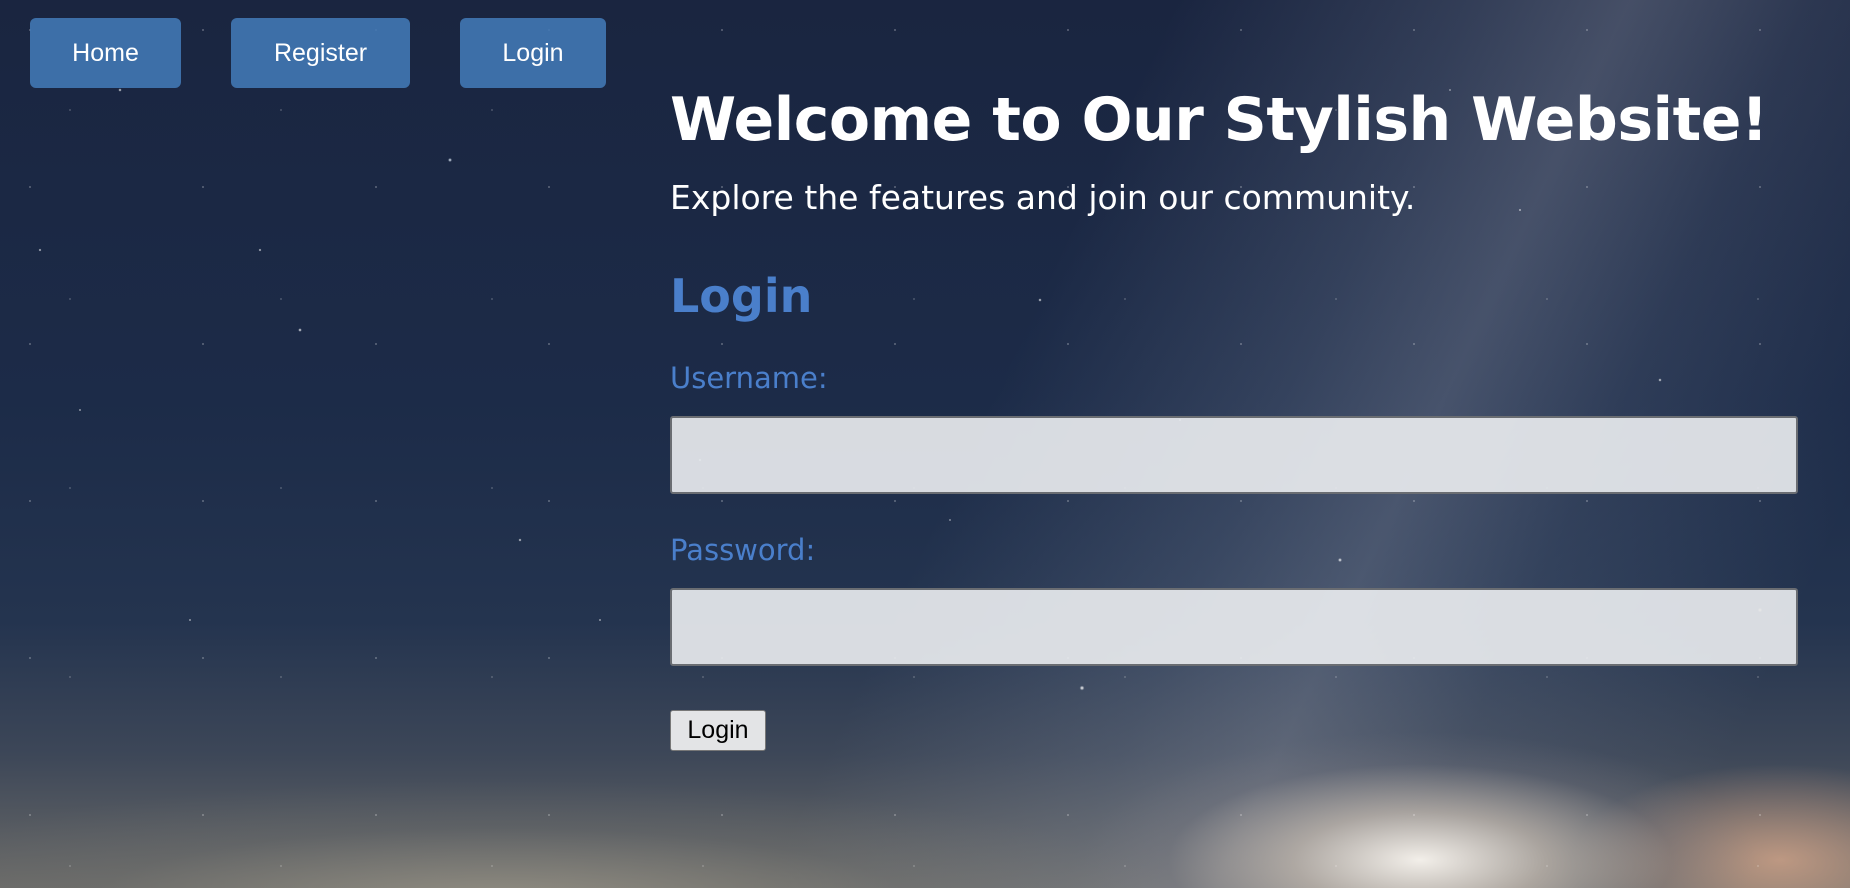 This screenshot has height=888, width=1850. I want to click on nav-home-button: Home, so click(105, 53).